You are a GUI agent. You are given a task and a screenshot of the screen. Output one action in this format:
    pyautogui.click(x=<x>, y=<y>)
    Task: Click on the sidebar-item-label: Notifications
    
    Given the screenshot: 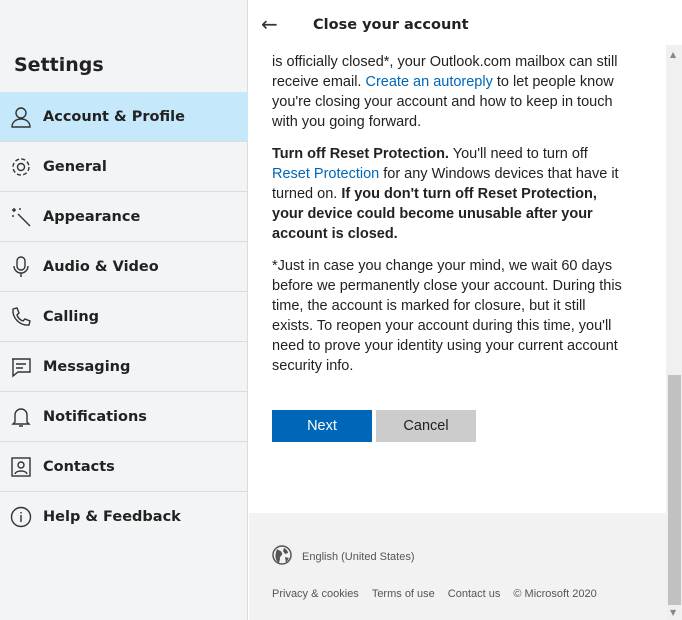 What is the action you would take?
    pyautogui.click(x=95, y=416)
    